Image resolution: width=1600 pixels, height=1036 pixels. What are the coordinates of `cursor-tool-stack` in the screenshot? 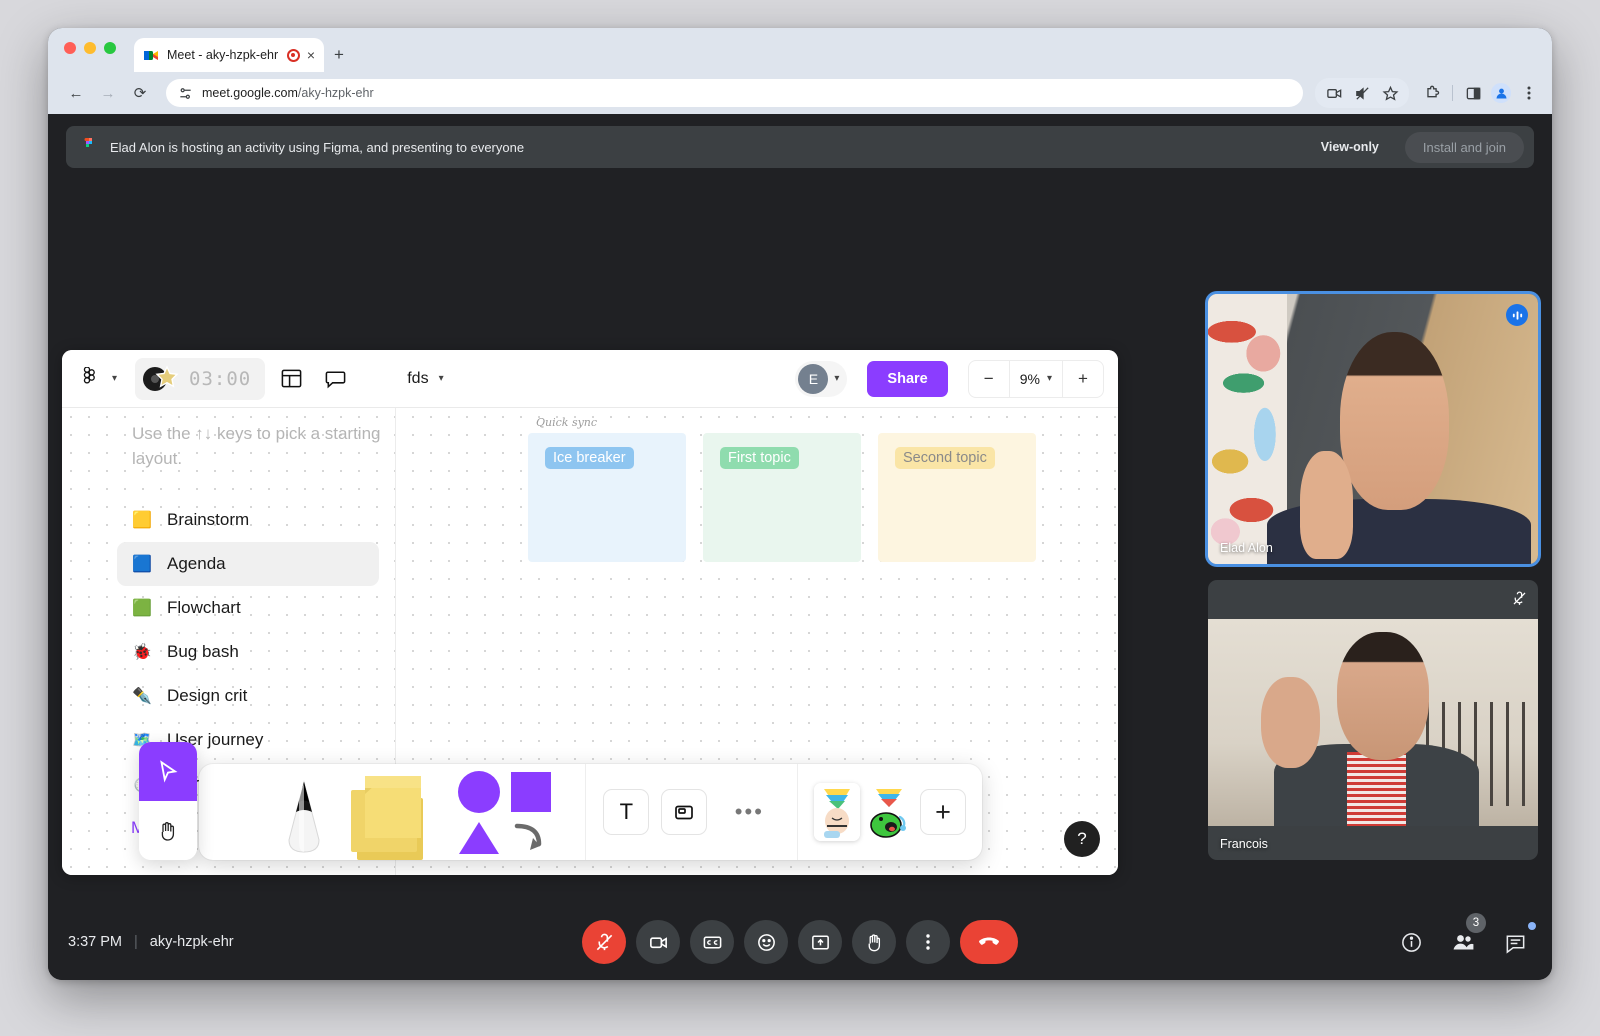 It's located at (168, 801).